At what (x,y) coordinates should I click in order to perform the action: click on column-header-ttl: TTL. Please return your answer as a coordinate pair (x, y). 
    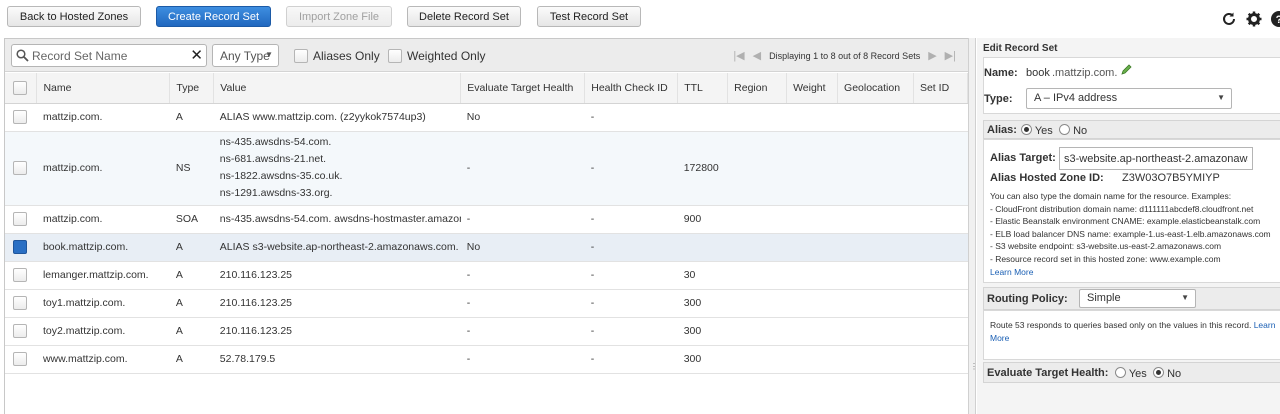
    Looking at the image, I should click on (703, 88).